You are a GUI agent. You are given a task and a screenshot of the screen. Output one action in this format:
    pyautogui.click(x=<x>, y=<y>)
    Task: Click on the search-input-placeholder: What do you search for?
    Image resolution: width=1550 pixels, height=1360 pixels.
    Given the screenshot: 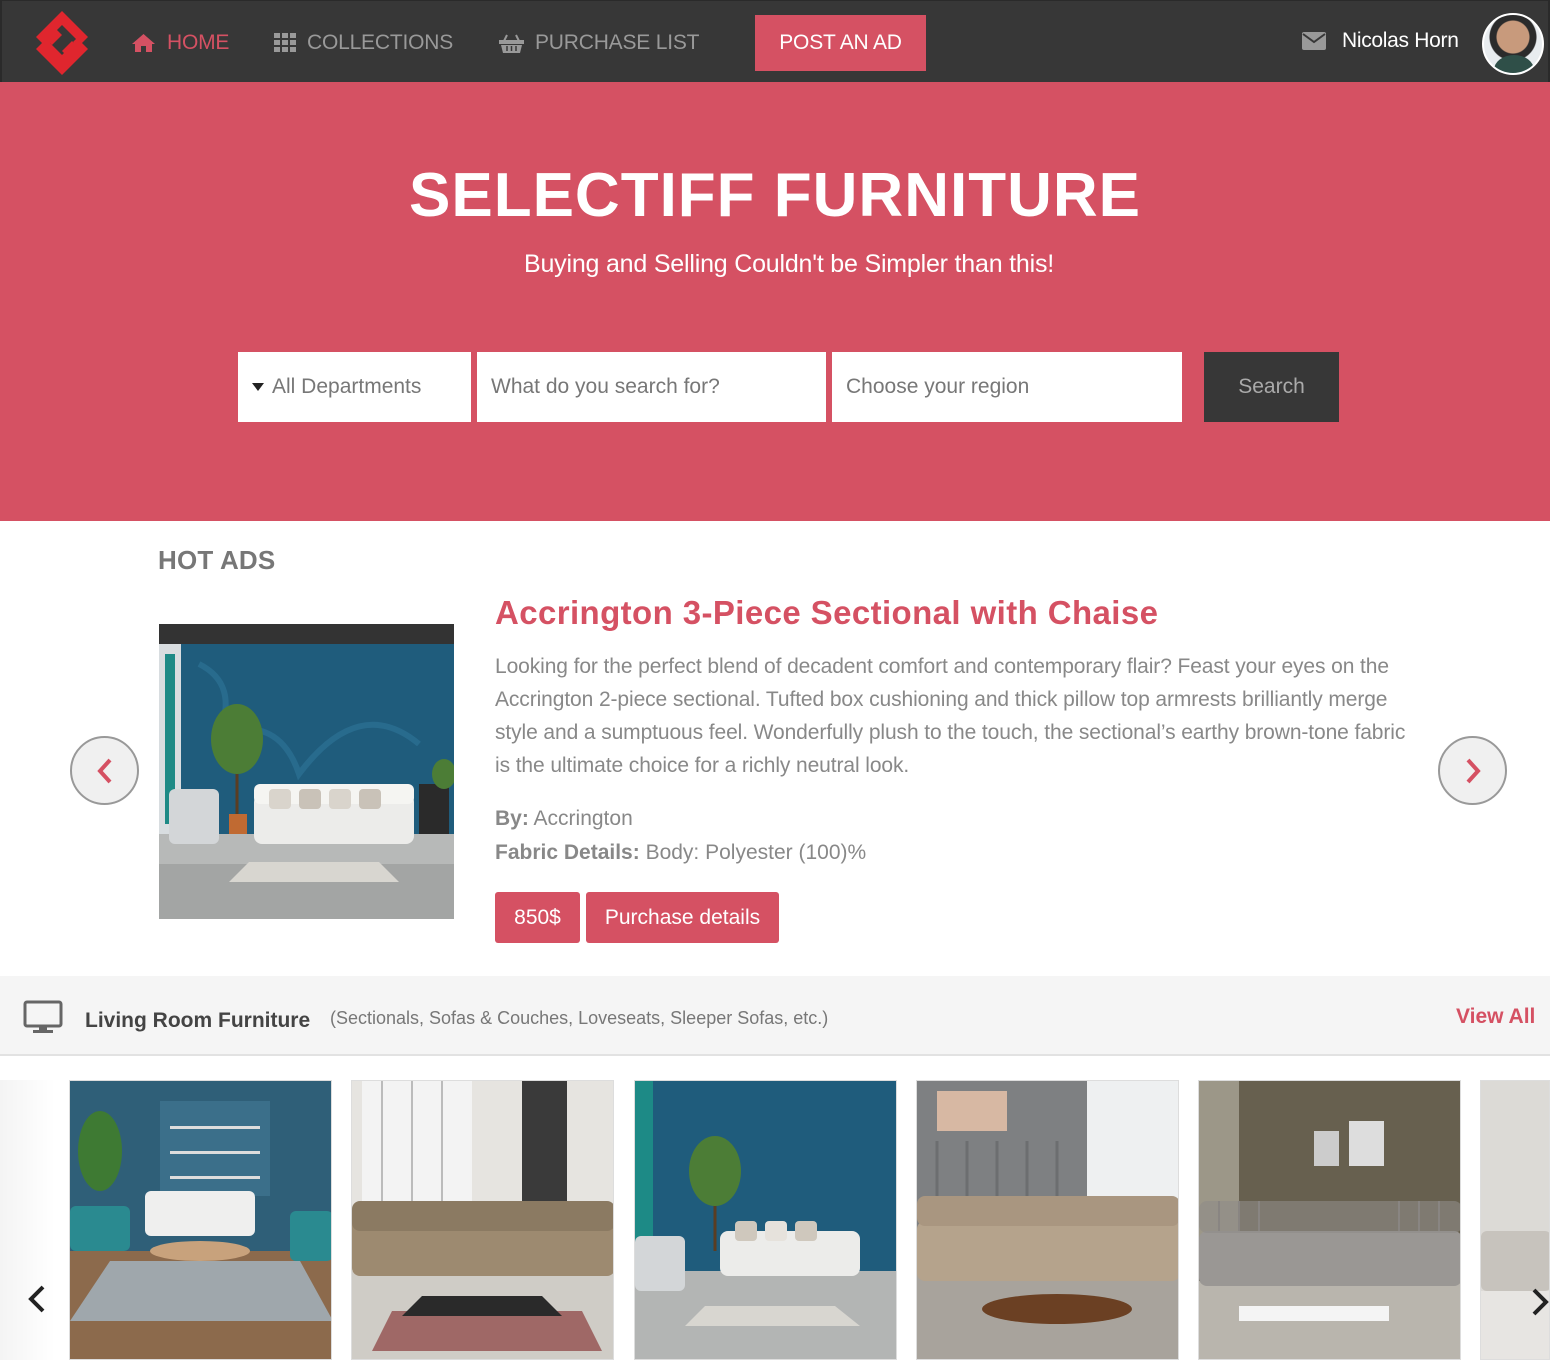 What is the action you would take?
    pyautogui.click(x=605, y=386)
    